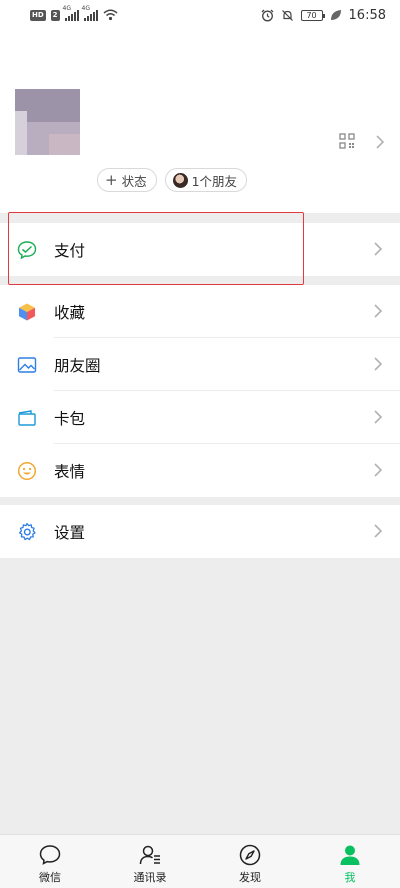 Image resolution: width=400 pixels, height=888 pixels. I want to click on signal-icon: 4G, so click(71, 13).